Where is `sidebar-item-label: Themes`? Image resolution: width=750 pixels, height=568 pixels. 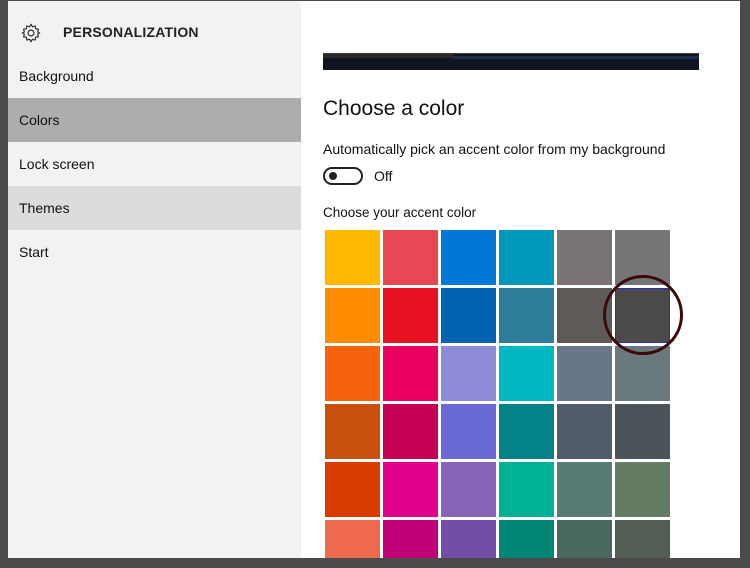
sidebar-item-label: Themes is located at coordinates (44, 208).